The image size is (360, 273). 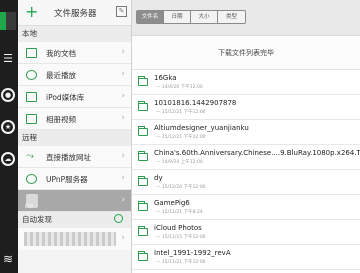 I want to click on file-name: 16Gka, so click(x=165, y=78).